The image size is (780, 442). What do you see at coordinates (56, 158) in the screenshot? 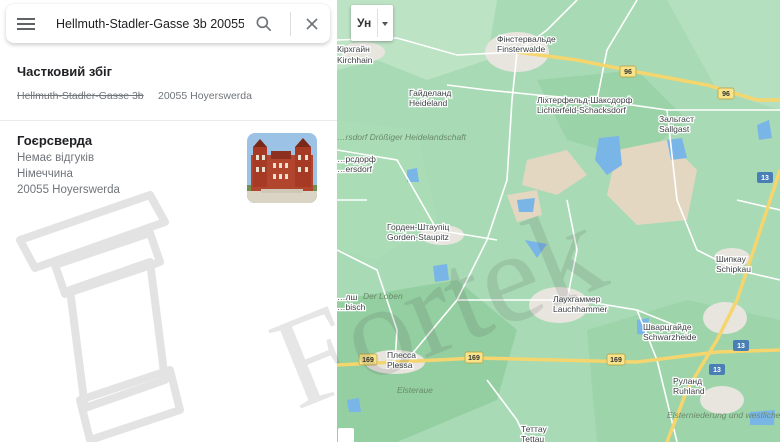
I see `result-reviews: Немає відгуків` at bounding box center [56, 158].